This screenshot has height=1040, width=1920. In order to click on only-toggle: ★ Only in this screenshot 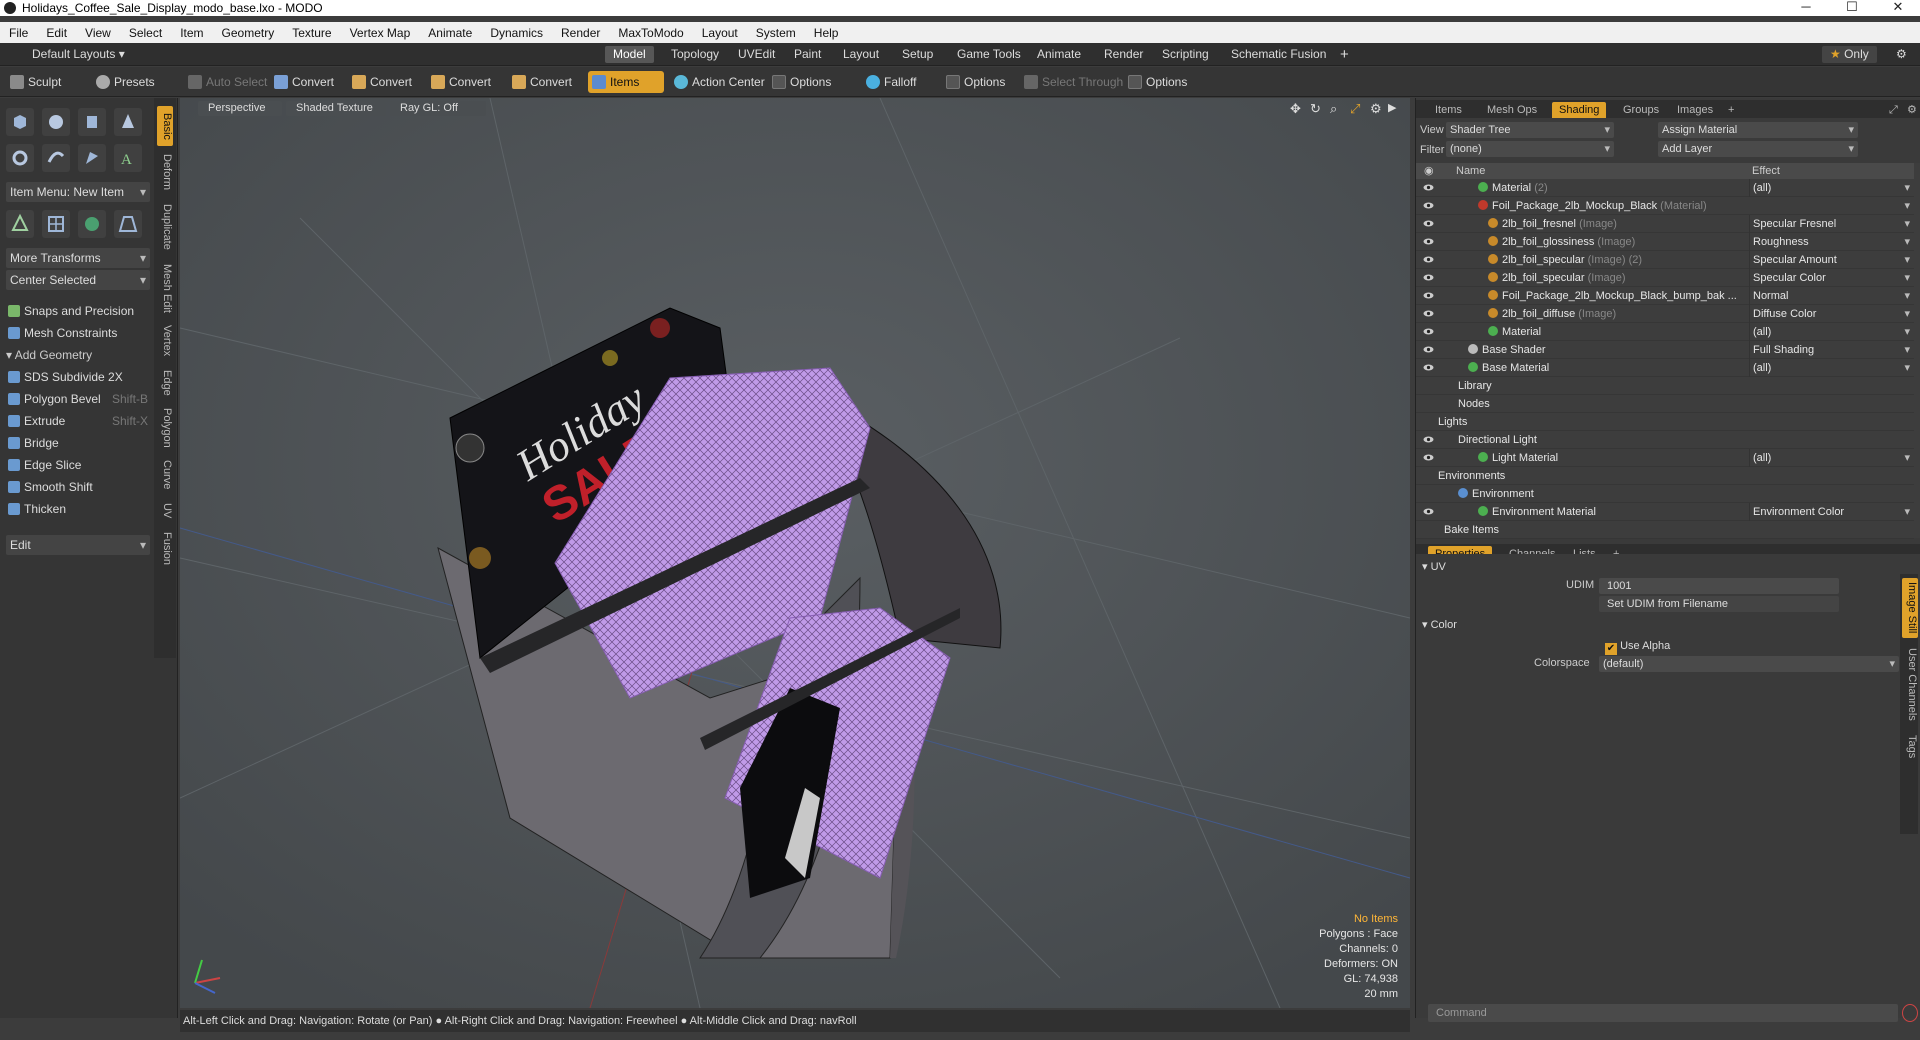, I will do `click(1849, 54)`.